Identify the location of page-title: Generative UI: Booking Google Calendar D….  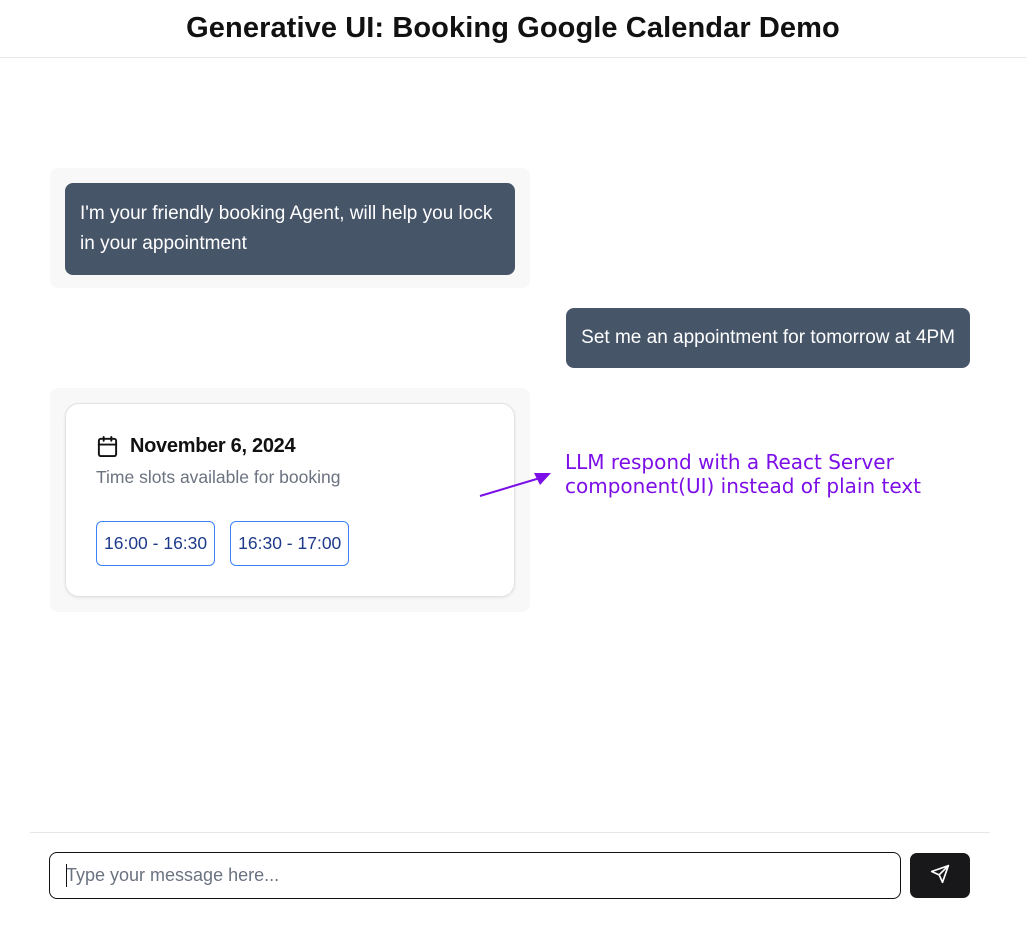
(513, 28).